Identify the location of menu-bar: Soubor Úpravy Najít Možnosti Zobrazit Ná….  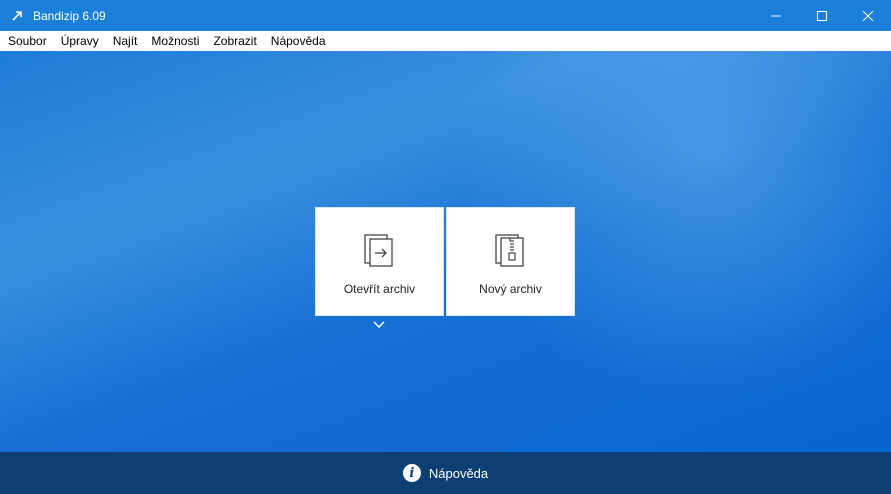
(445, 41).